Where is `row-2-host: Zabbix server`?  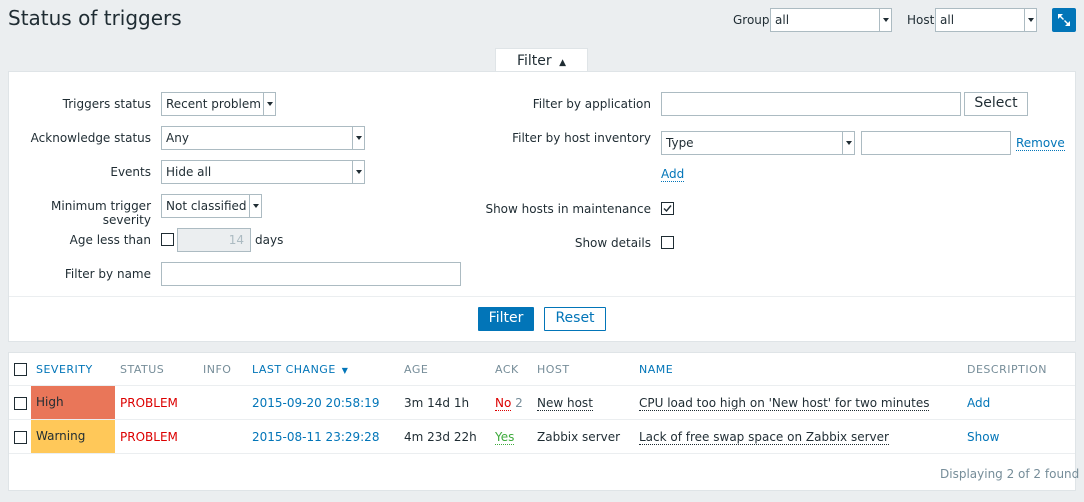
row-2-host: Zabbix server is located at coordinates (578, 437).